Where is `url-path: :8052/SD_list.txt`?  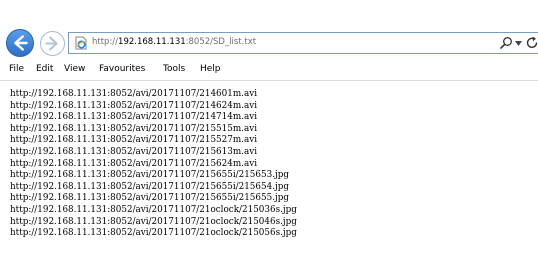 url-path: :8052/SD_list.txt is located at coordinates (221, 42).